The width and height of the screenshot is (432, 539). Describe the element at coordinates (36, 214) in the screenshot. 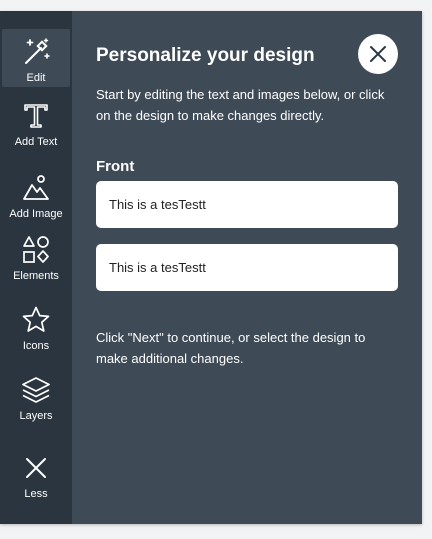

I see `toolbar-item-label: Add Image` at that location.